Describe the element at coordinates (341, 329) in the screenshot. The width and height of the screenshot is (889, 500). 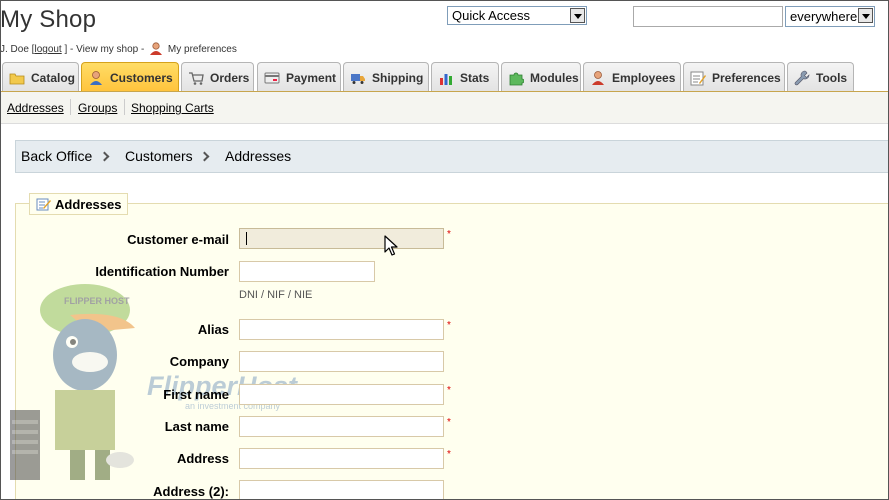
I see `alias-field` at that location.